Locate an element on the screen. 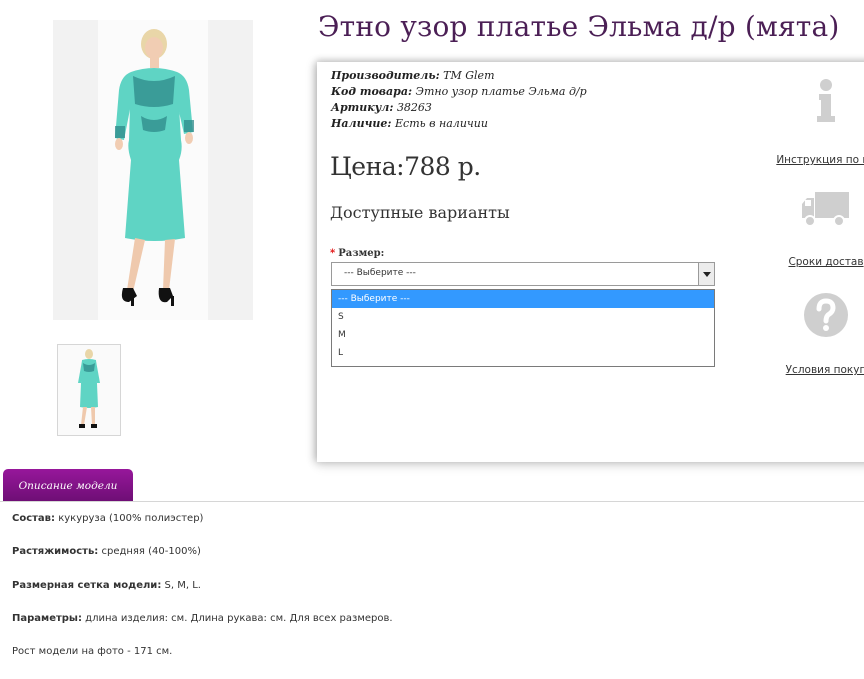 The width and height of the screenshot is (864, 679). question-icon is located at coordinates (826, 315).